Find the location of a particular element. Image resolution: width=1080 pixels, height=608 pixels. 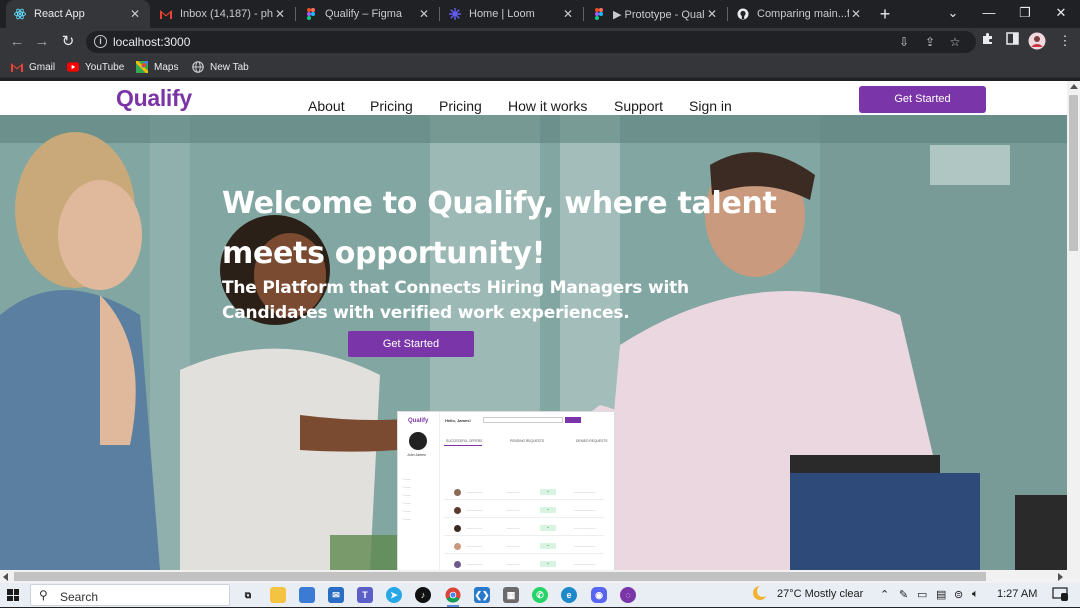

horizontal-scrollbar is located at coordinates (540, 576).